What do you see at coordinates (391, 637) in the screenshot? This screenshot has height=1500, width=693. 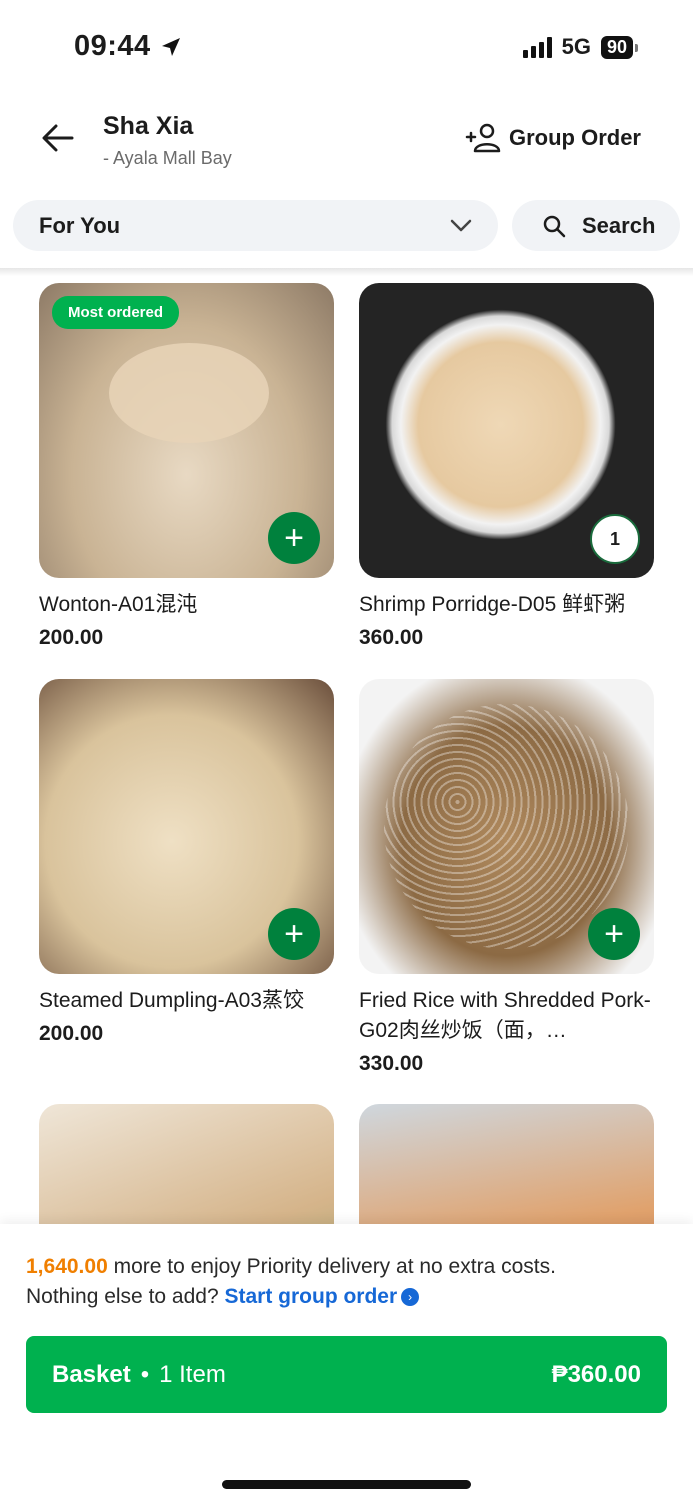 I see `item-price: 360.00` at bounding box center [391, 637].